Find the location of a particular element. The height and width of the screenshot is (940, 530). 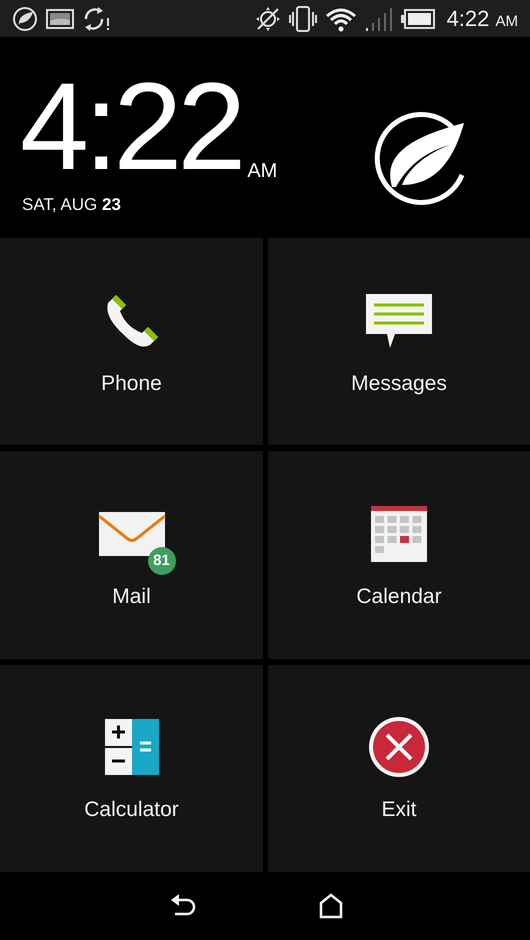

app-label: Mail is located at coordinates (131, 596).